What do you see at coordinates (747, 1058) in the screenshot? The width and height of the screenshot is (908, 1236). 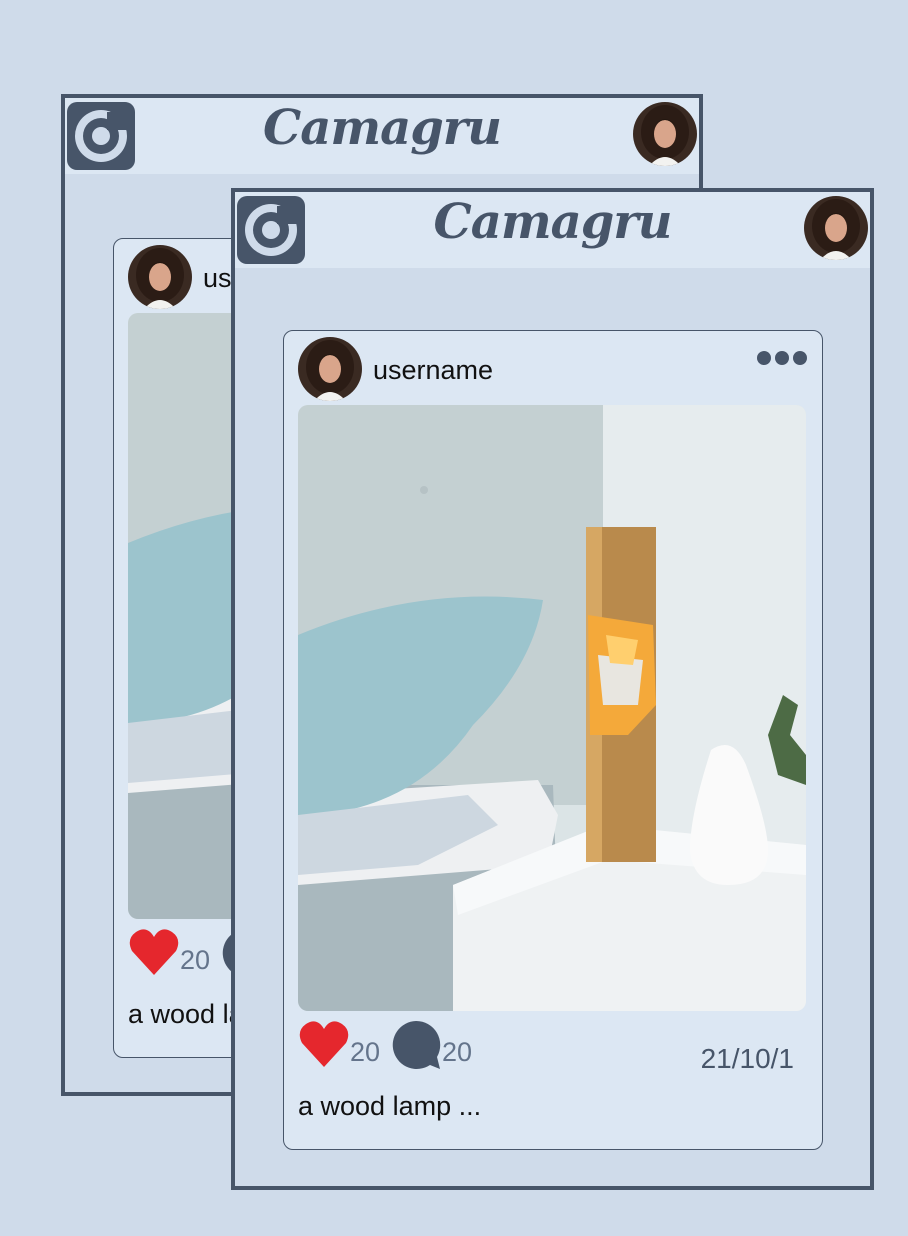 I see `post-date: 21/10/1` at bounding box center [747, 1058].